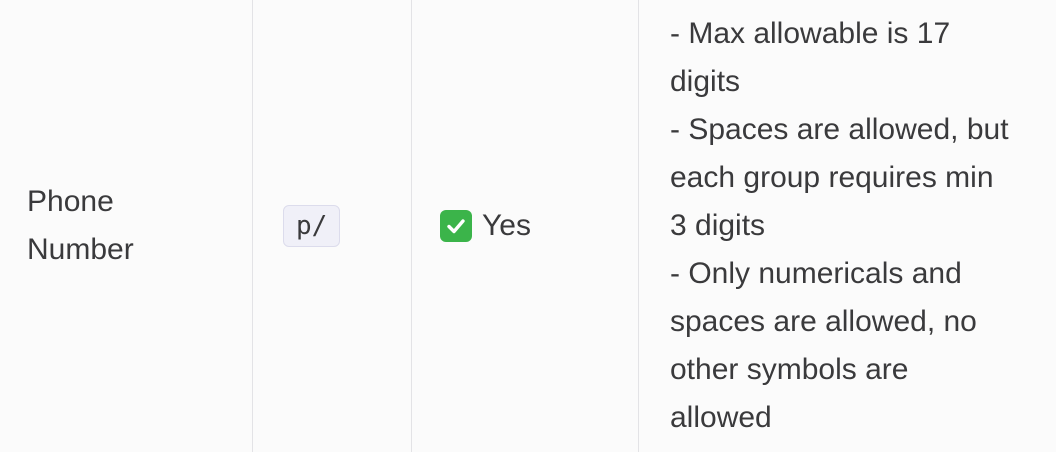  Describe the element at coordinates (823, 321) in the screenshot. I see `notes-line: spaces are allowed, no` at that location.